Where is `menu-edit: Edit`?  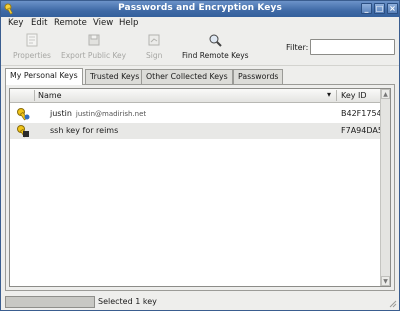
menu-edit: Edit is located at coordinates (39, 23).